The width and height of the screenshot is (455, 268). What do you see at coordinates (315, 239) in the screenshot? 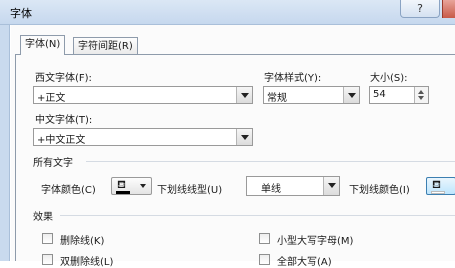
I see `small-caps-label: 小型大写字母(M)` at bounding box center [315, 239].